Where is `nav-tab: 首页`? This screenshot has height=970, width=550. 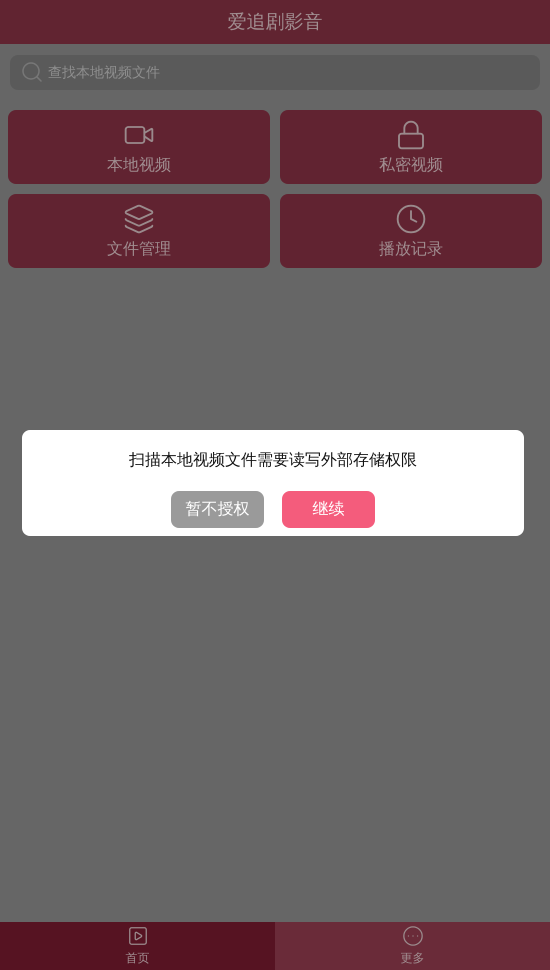
nav-tab: 首页 is located at coordinates (137, 946).